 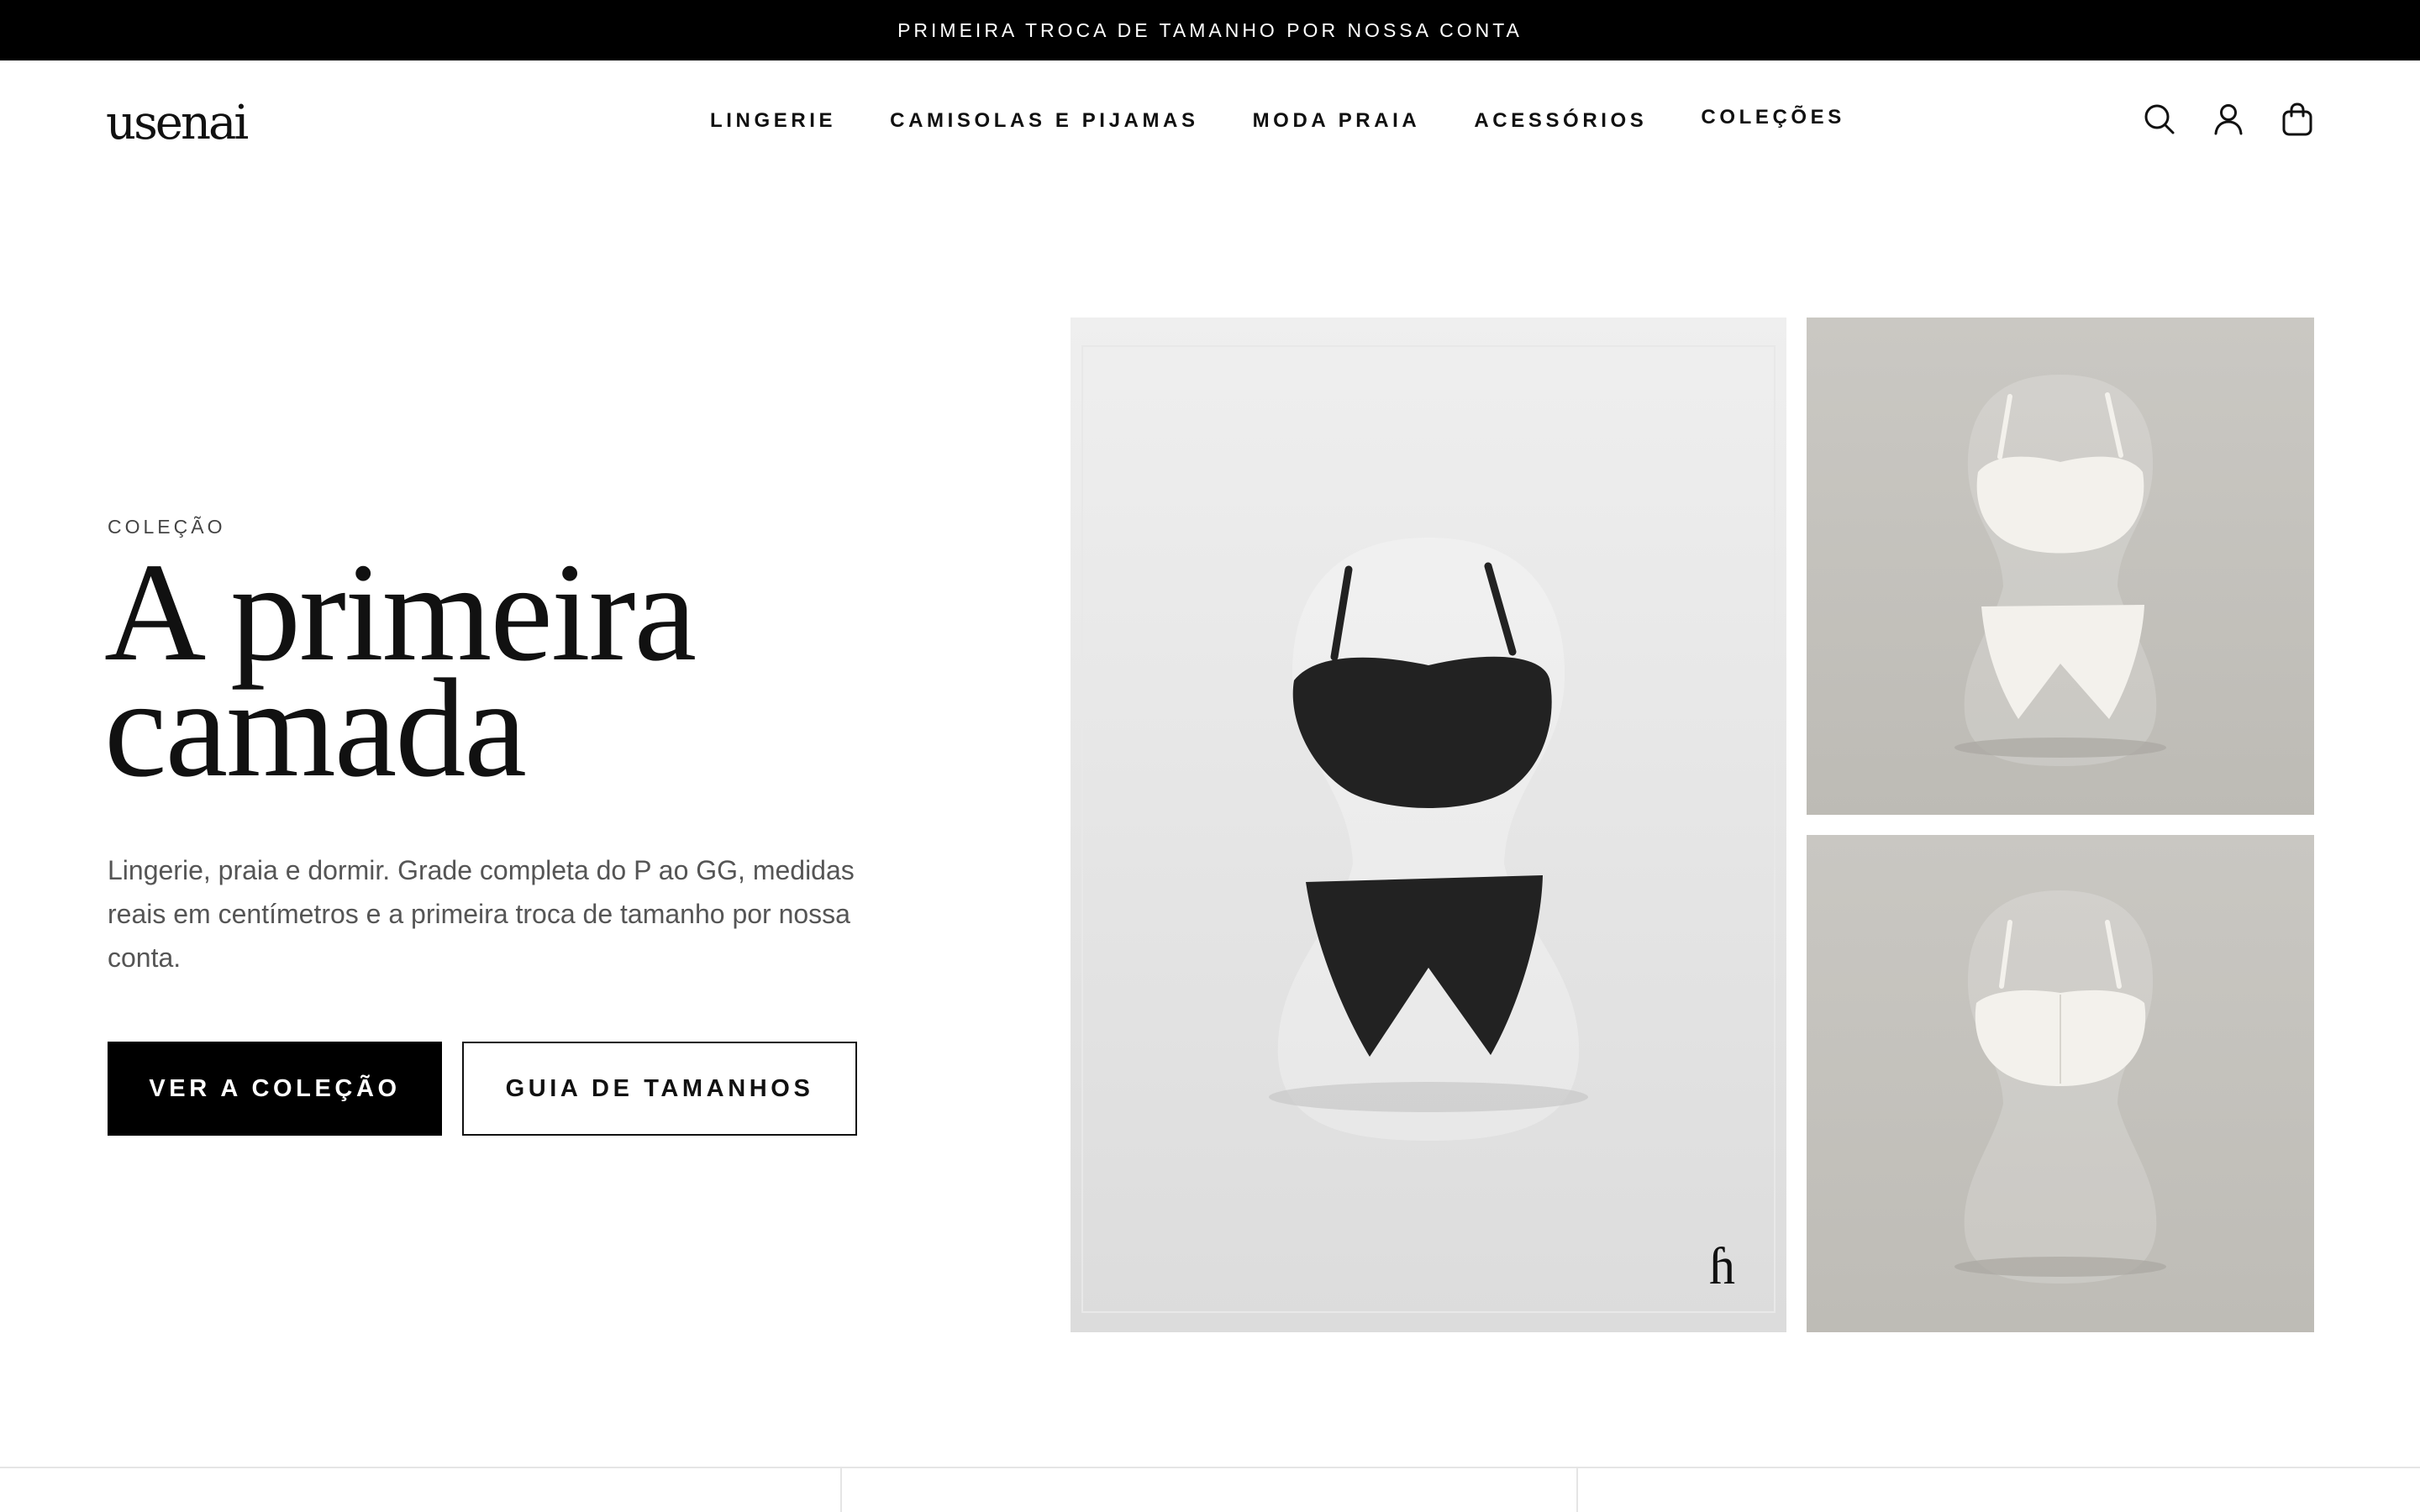 I want to click on header-actions, so click(x=2228, y=119).